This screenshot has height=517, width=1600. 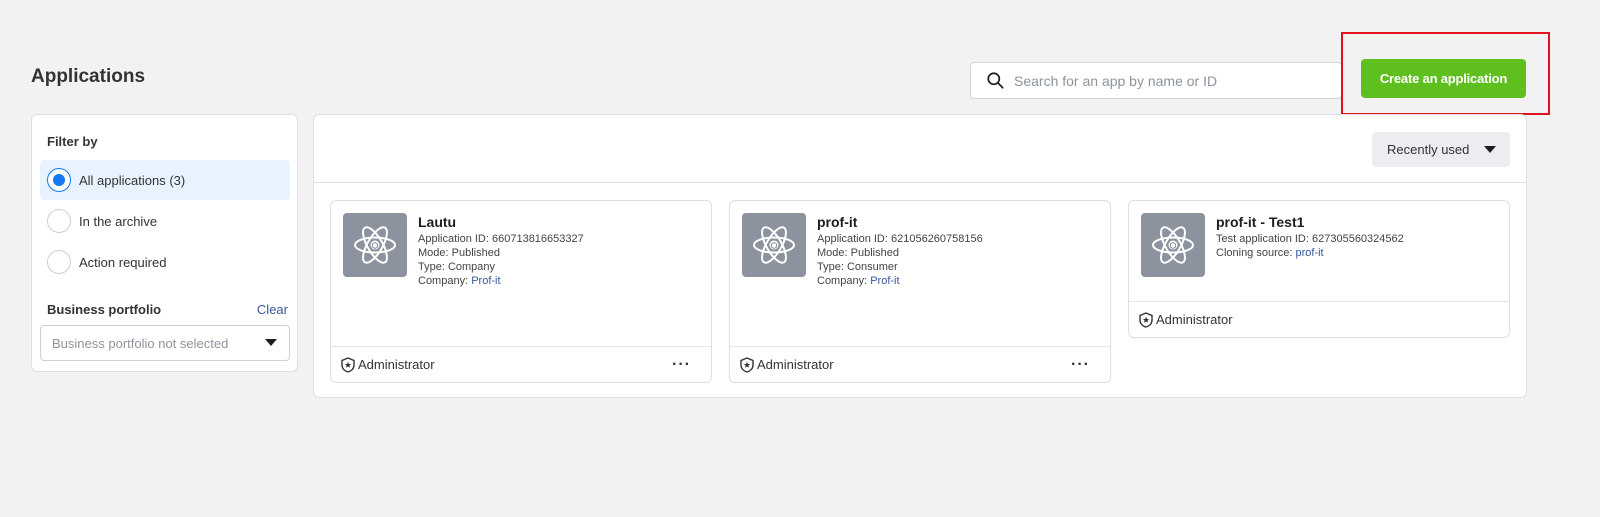 What do you see at coordinates (123, 262) in the screenshot?
I see `filter-option-label: Action required` at bounding box center [123, 262].